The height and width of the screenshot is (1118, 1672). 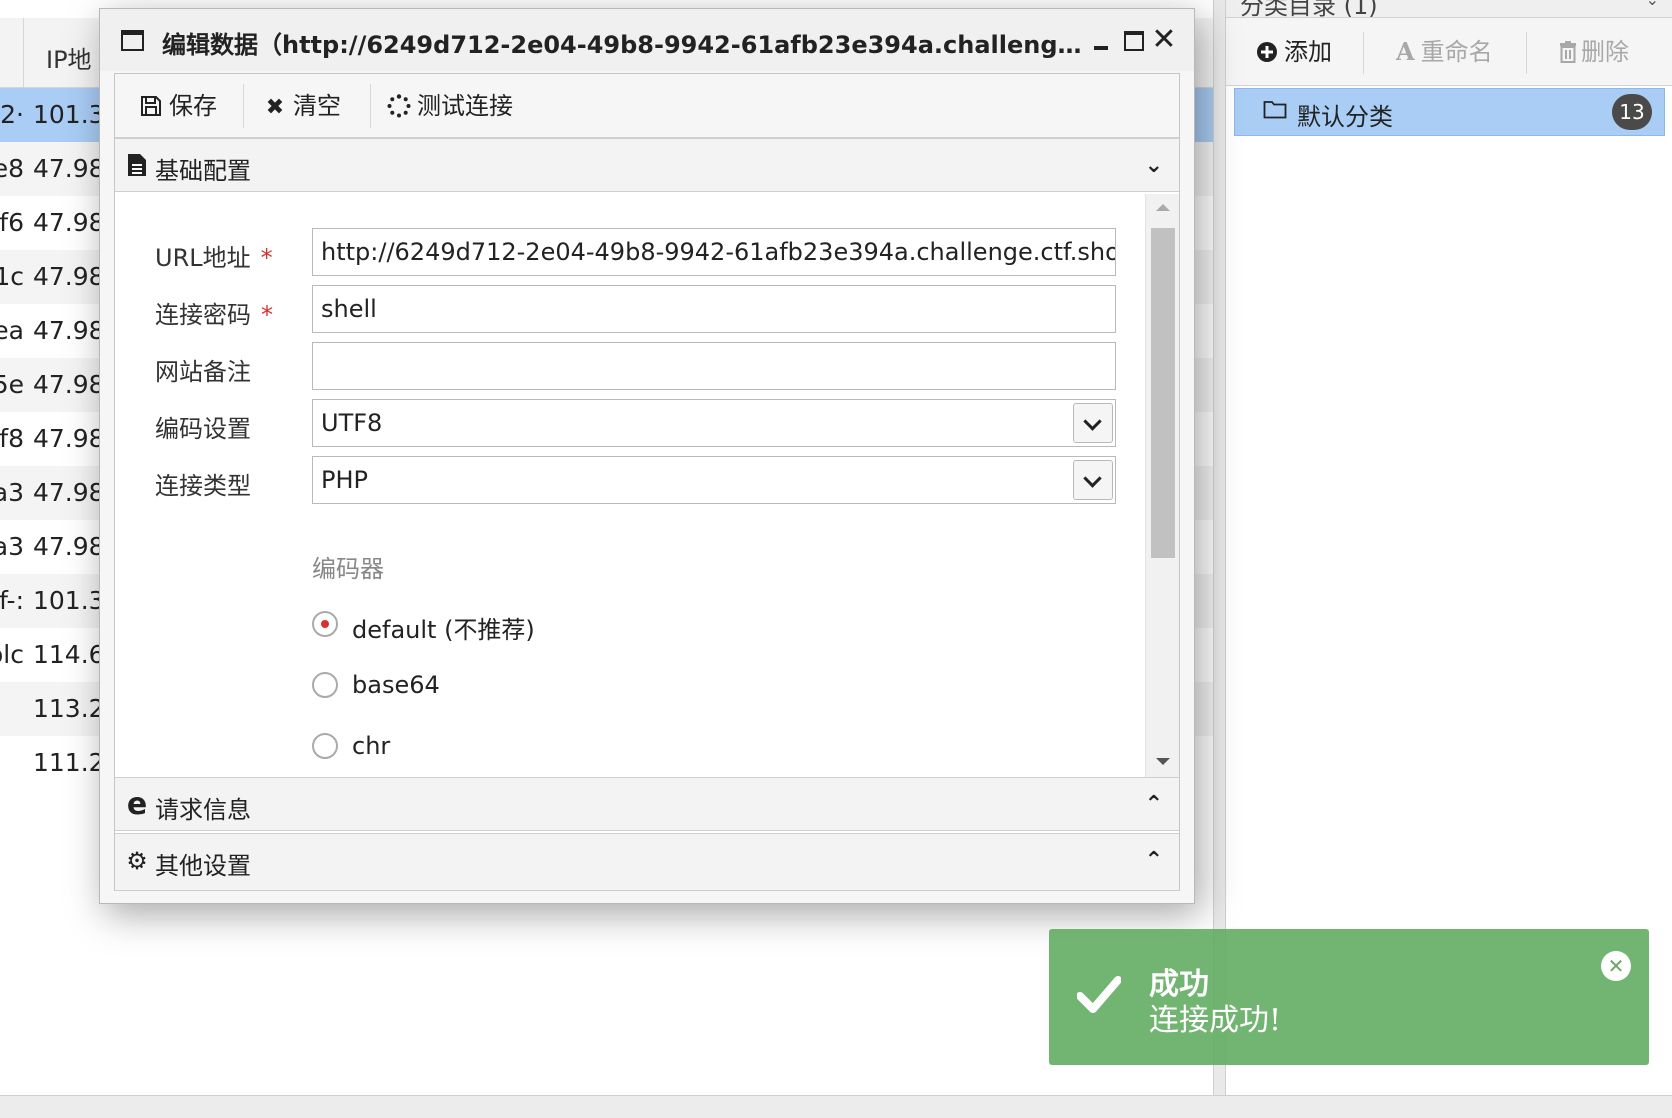 I want to click on type-label: 连接类型, so click(x=203, y=486).